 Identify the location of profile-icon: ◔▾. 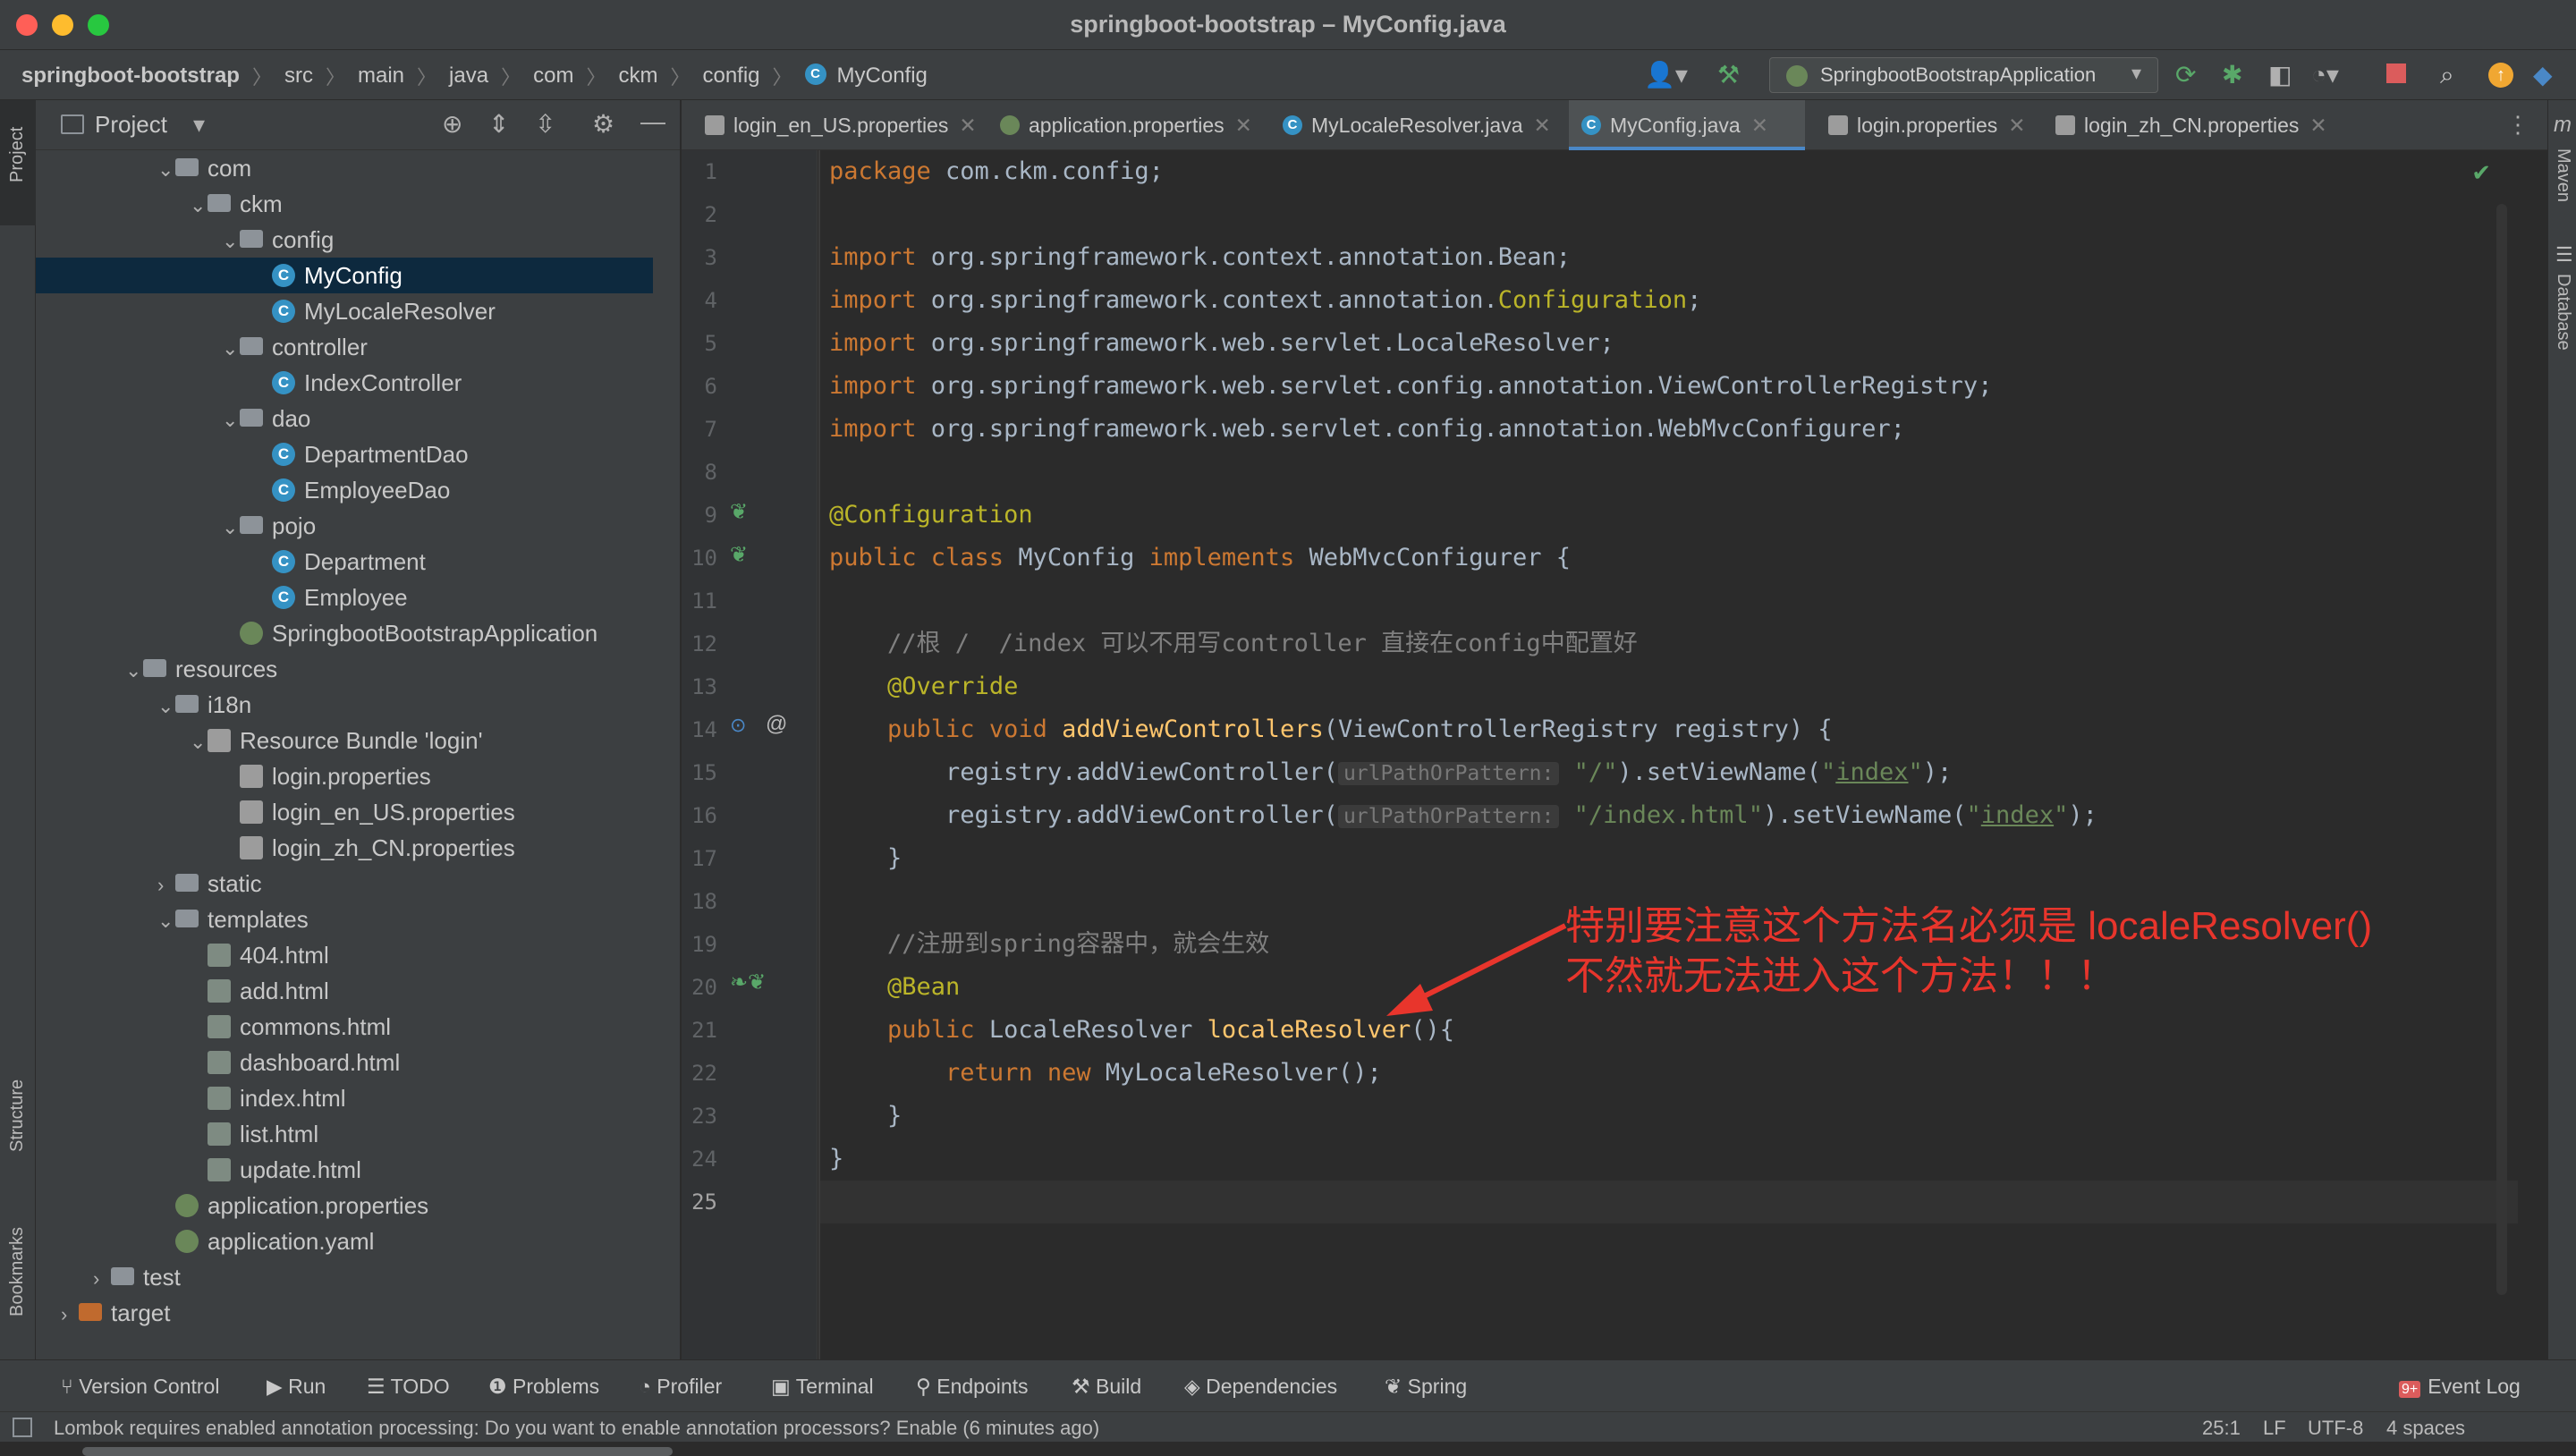
(2325, 75).